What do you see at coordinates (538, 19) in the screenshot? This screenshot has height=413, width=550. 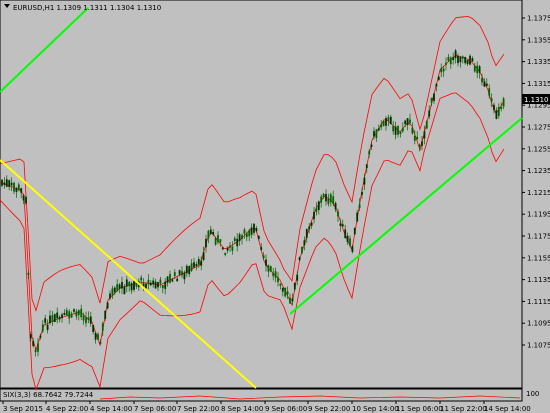 I see `price-tick-label: 1.1375` at bounding box center [538, 19].